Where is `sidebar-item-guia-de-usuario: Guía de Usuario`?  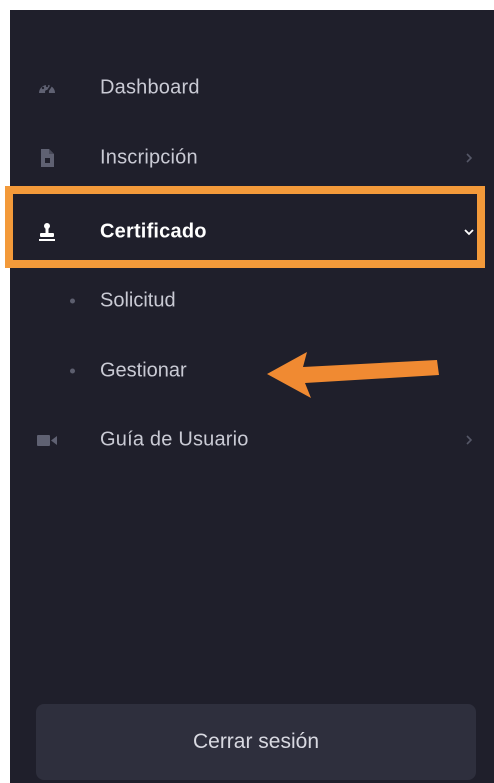 sidebar-item-guia-de-usuario: Guía de Usuario is located at coordinates (252, 440).